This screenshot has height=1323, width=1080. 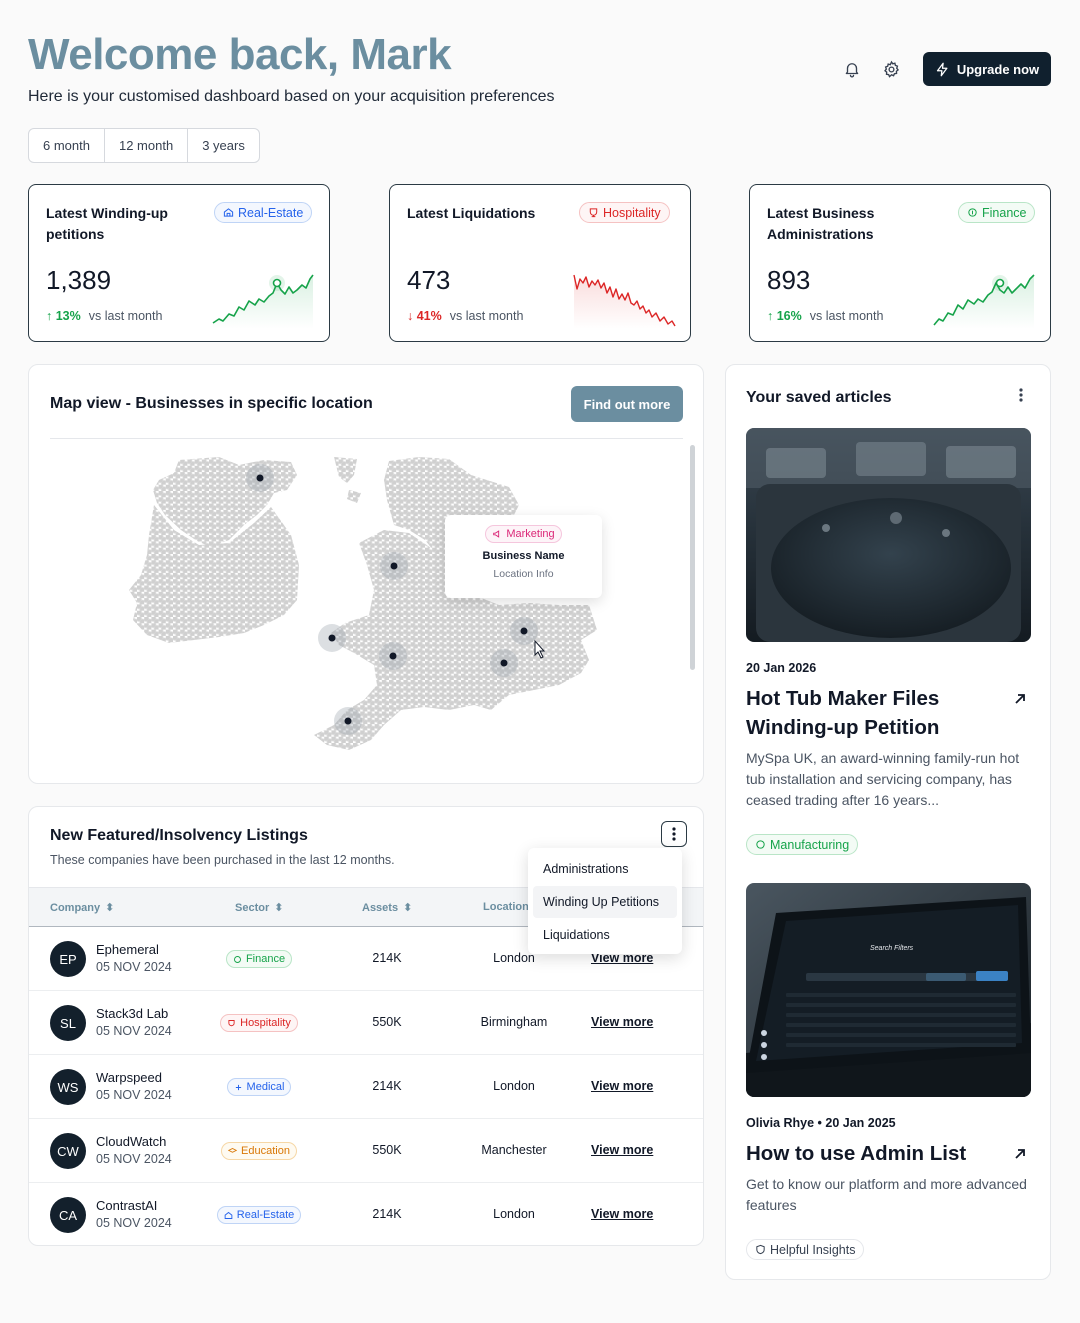 What do you see at coordinates (871, 713) in the screenshot?
I see `article-title: Hot Tub Maker Files Winding-up Petition` at bounding box center [871, 713].